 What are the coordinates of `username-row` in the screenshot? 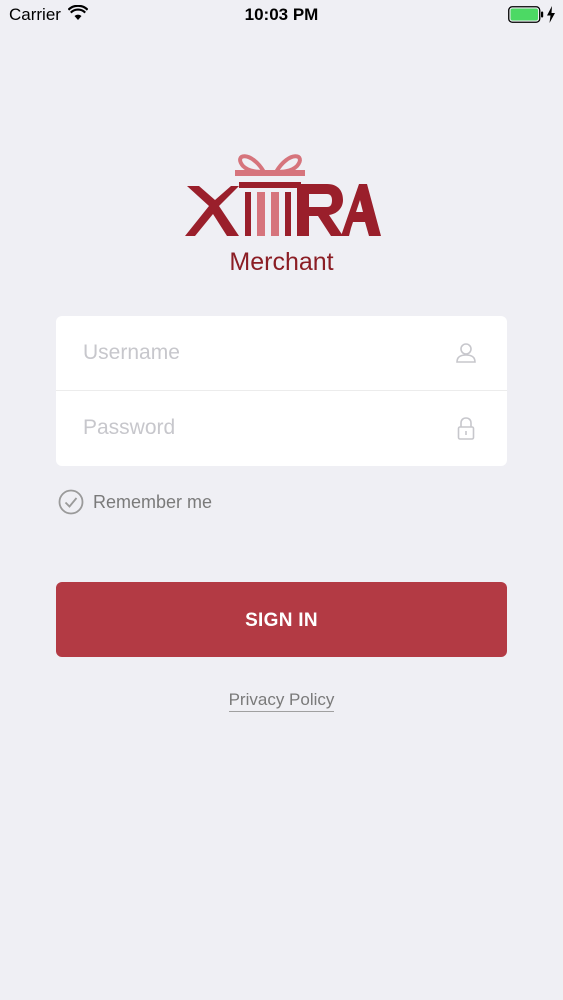 It's located at (281, 353).